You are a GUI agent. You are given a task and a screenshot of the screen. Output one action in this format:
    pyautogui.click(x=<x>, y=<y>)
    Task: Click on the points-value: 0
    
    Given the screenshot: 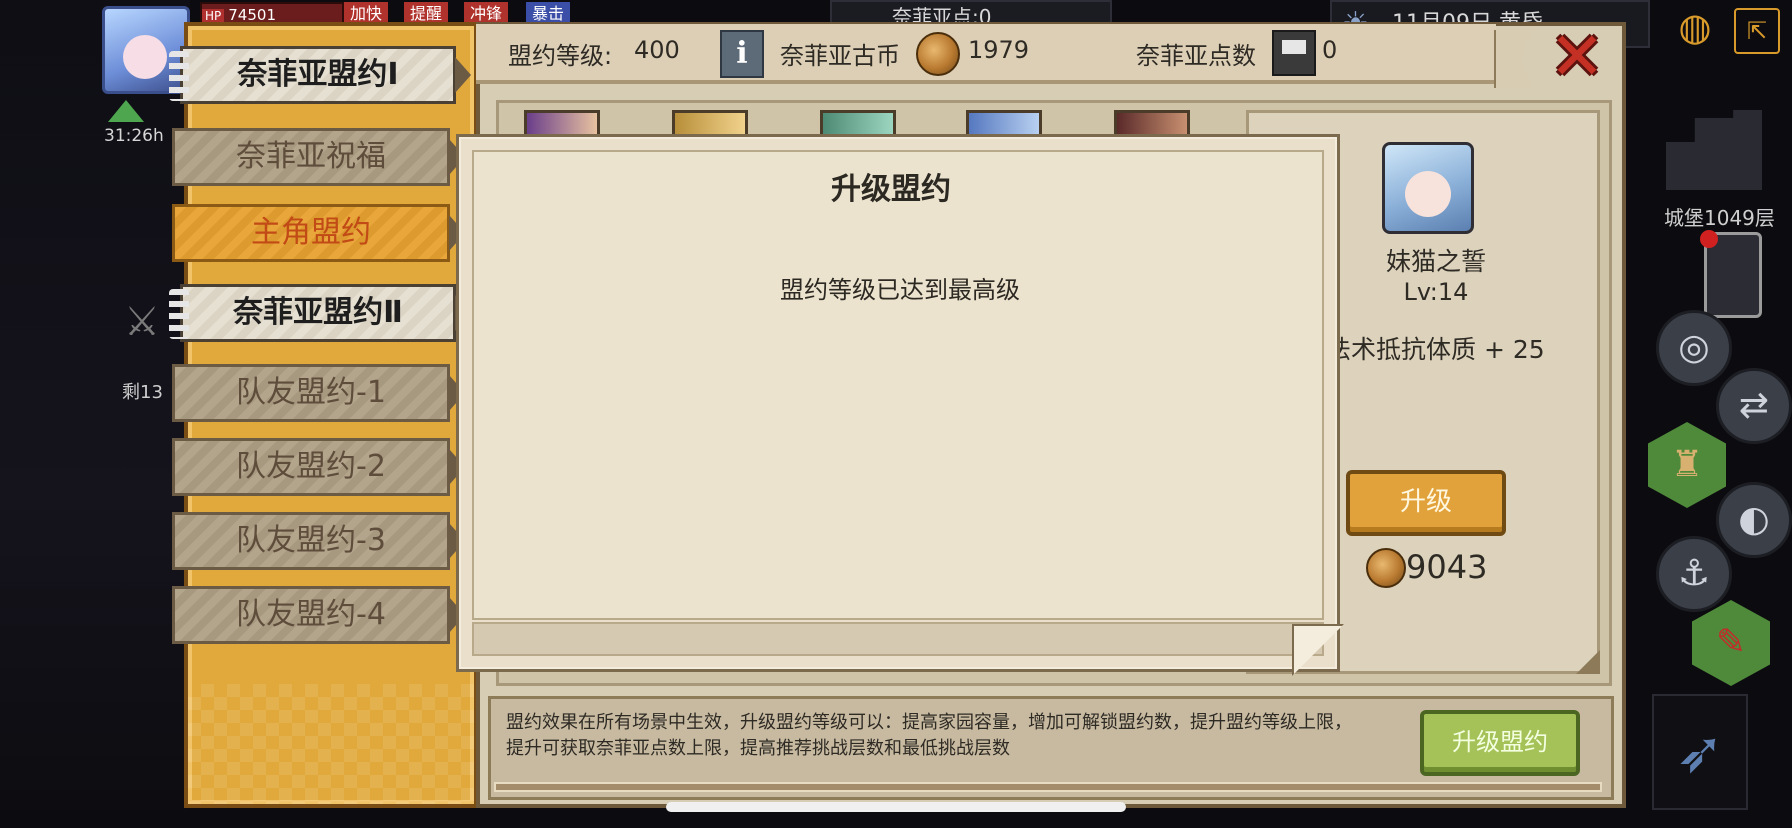 What is the action you would take?
    pyautogui.click(x=1330, y=50)
    